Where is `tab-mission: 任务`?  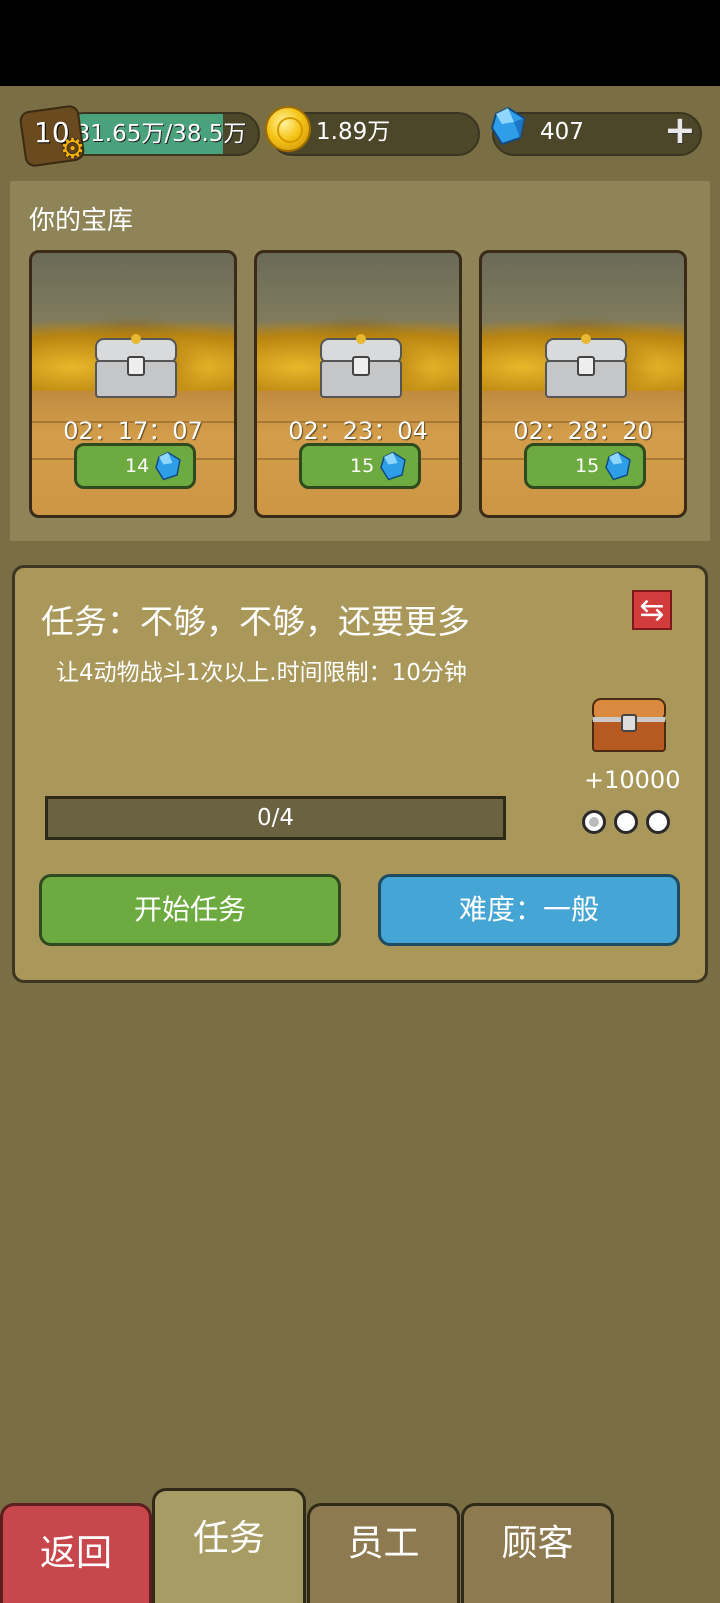
tab-mission: 任务 is located at coordinates (229, 1545).